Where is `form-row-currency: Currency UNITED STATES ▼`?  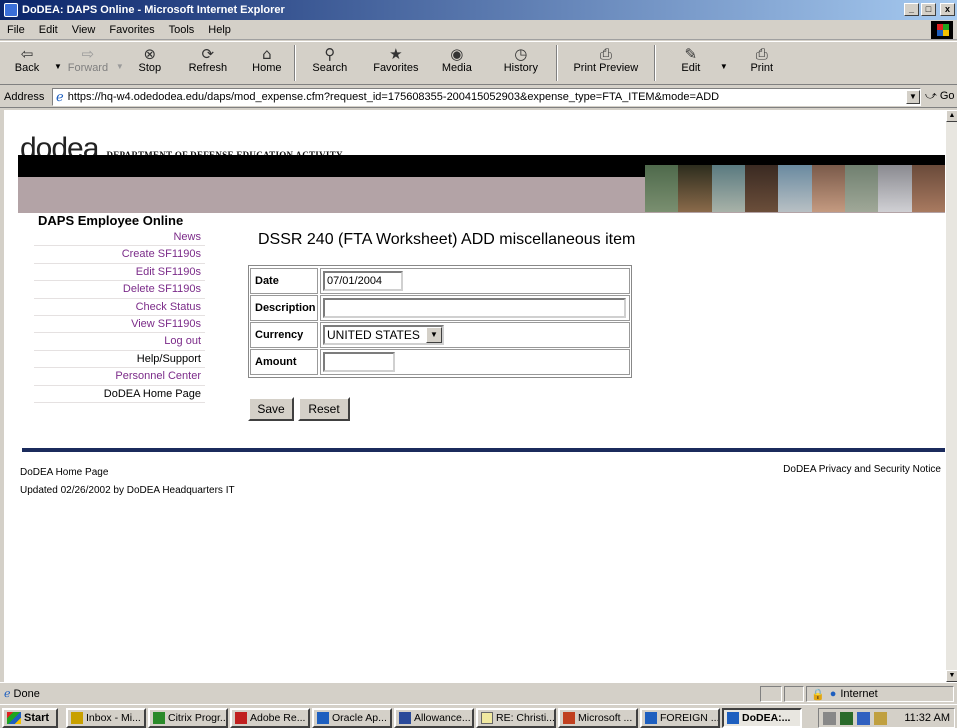 form-row-currency: Currency UNITED STATES ▼ is located at coordinates (440, 335).